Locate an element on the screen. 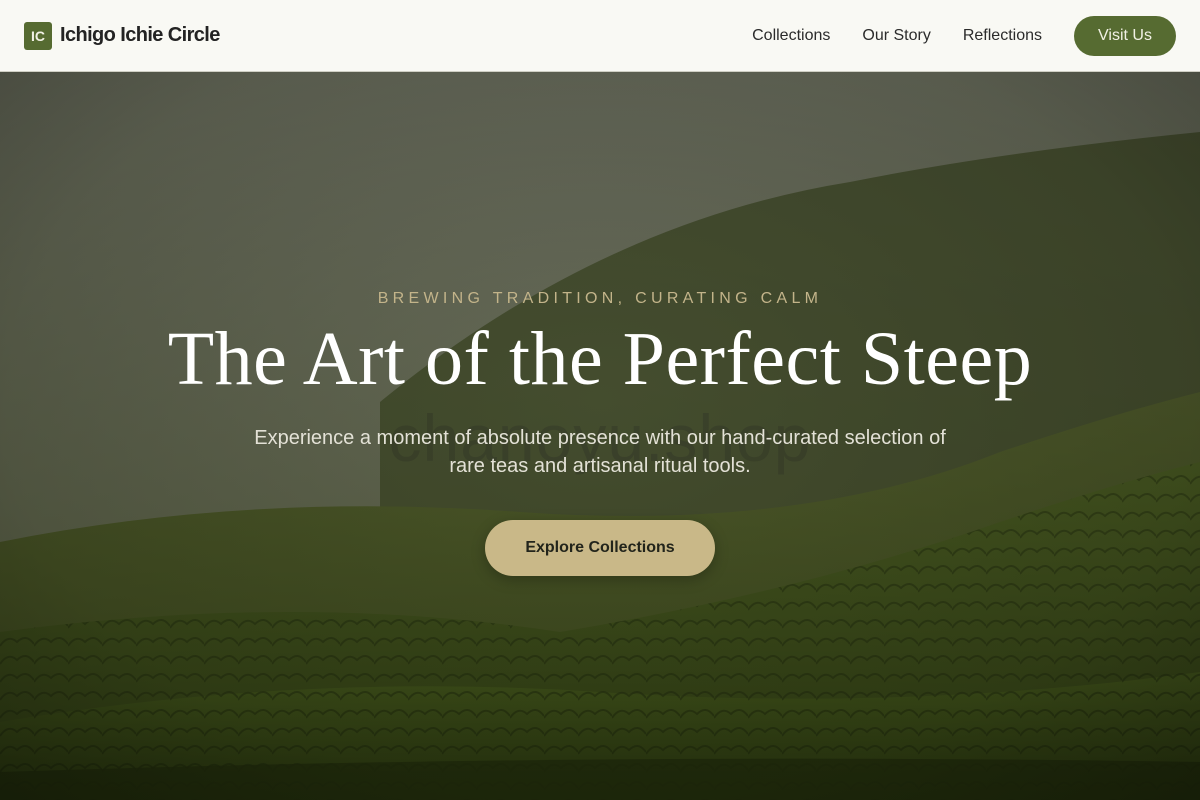 The height and width of the screenshot is (800, 1200). visit-us-button: Visit Us is located at coordinates (1125, 35).